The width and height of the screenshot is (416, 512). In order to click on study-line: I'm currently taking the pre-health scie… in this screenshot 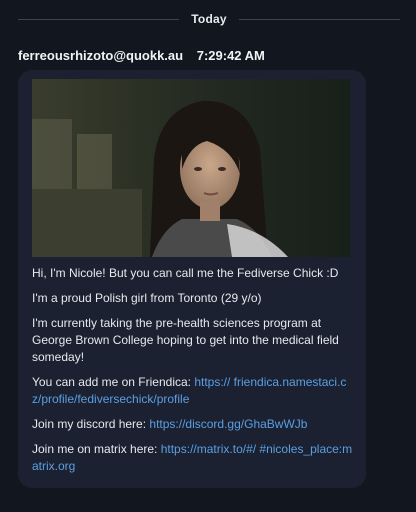, I will do `click(185, 340)`.